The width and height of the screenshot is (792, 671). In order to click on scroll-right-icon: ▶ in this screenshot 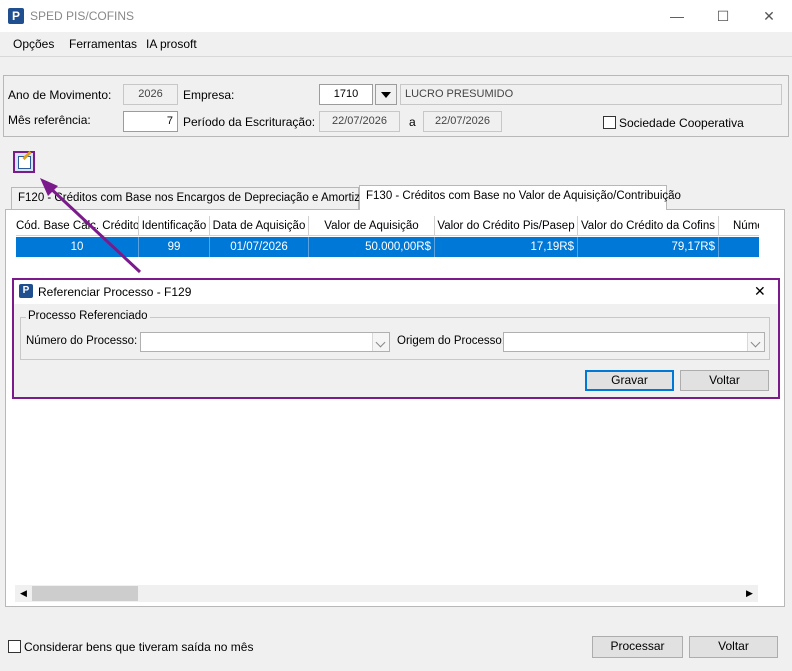, I will do `click(749, 593)`.